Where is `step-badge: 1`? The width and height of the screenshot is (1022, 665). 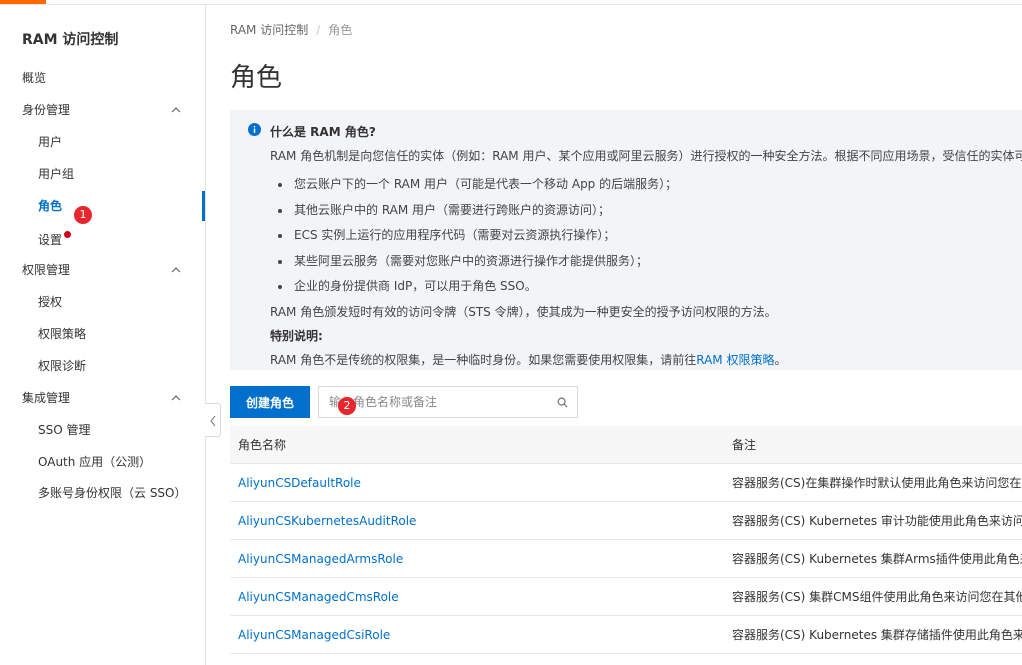 step-badge: 1 is located at coordinates (83, 215).